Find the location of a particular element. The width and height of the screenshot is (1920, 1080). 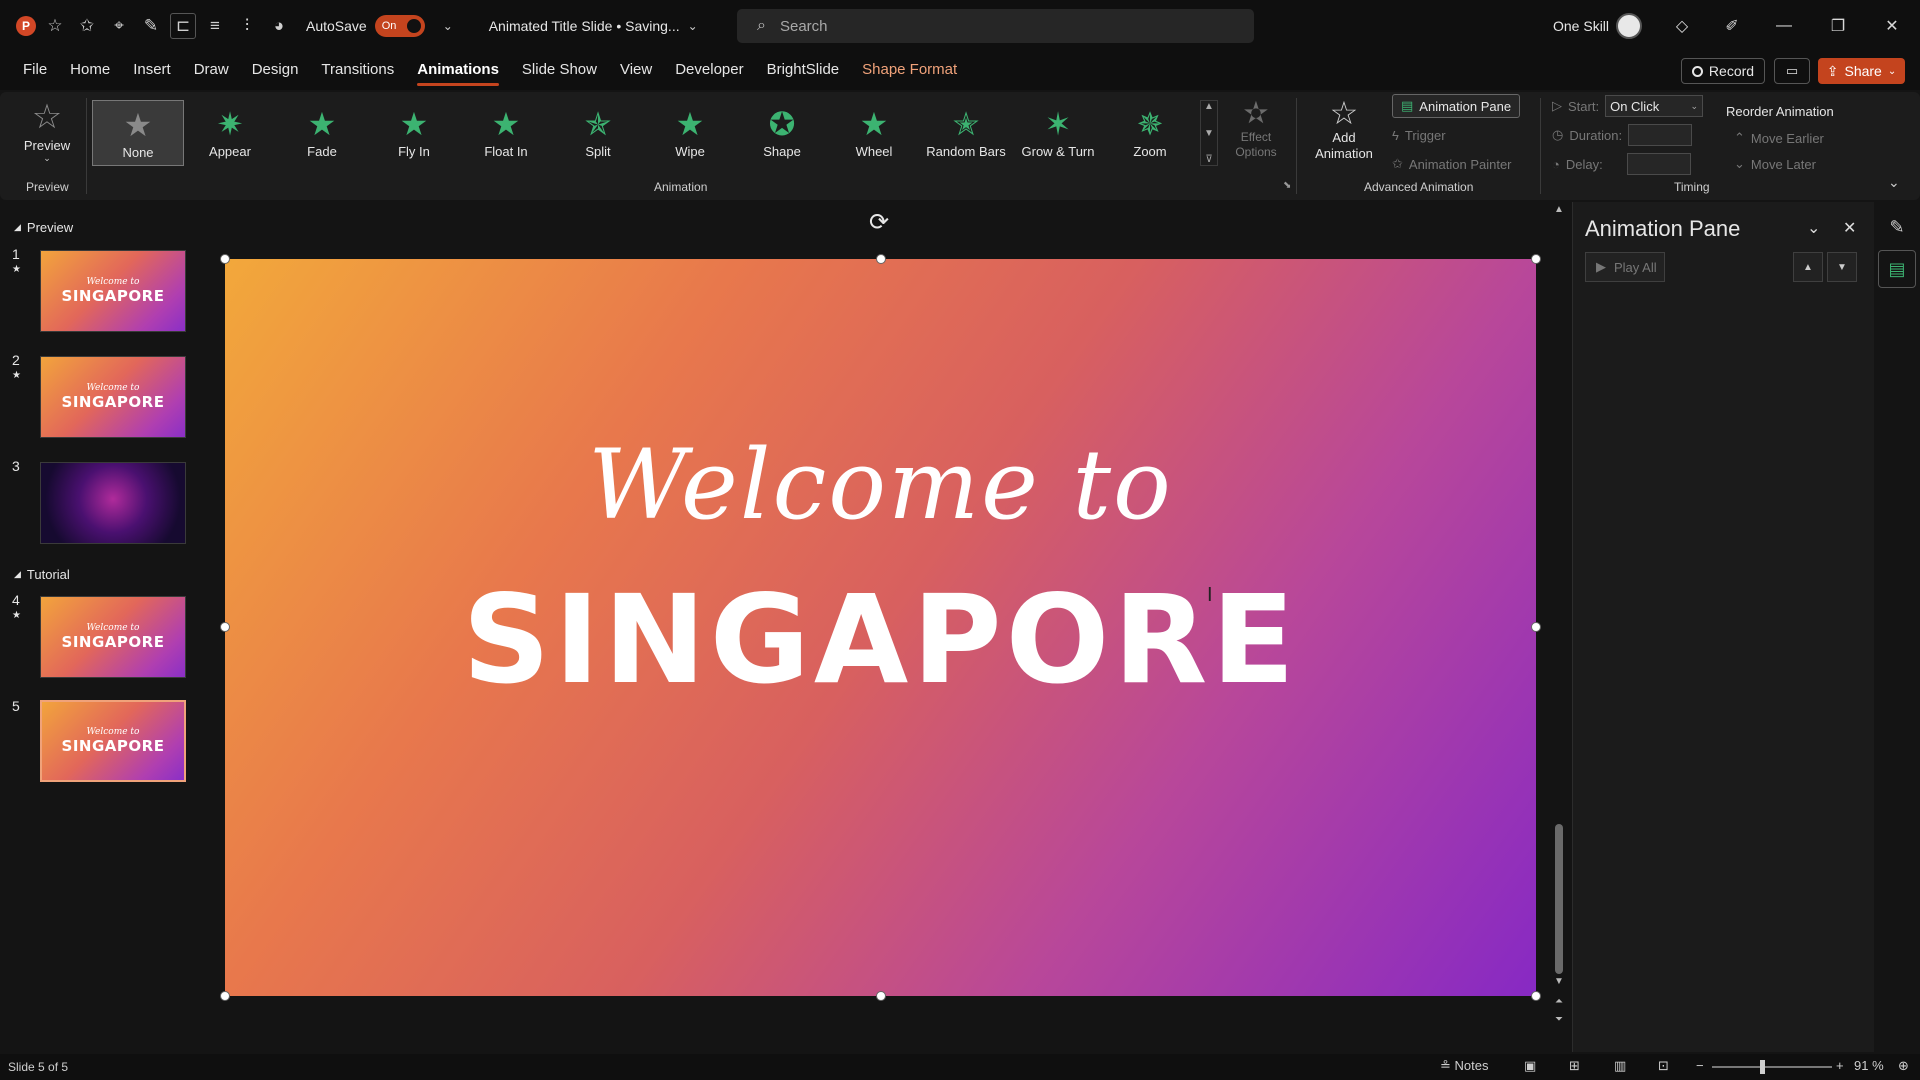

target-icon: ⌖ is located at coordinates (119, 26).